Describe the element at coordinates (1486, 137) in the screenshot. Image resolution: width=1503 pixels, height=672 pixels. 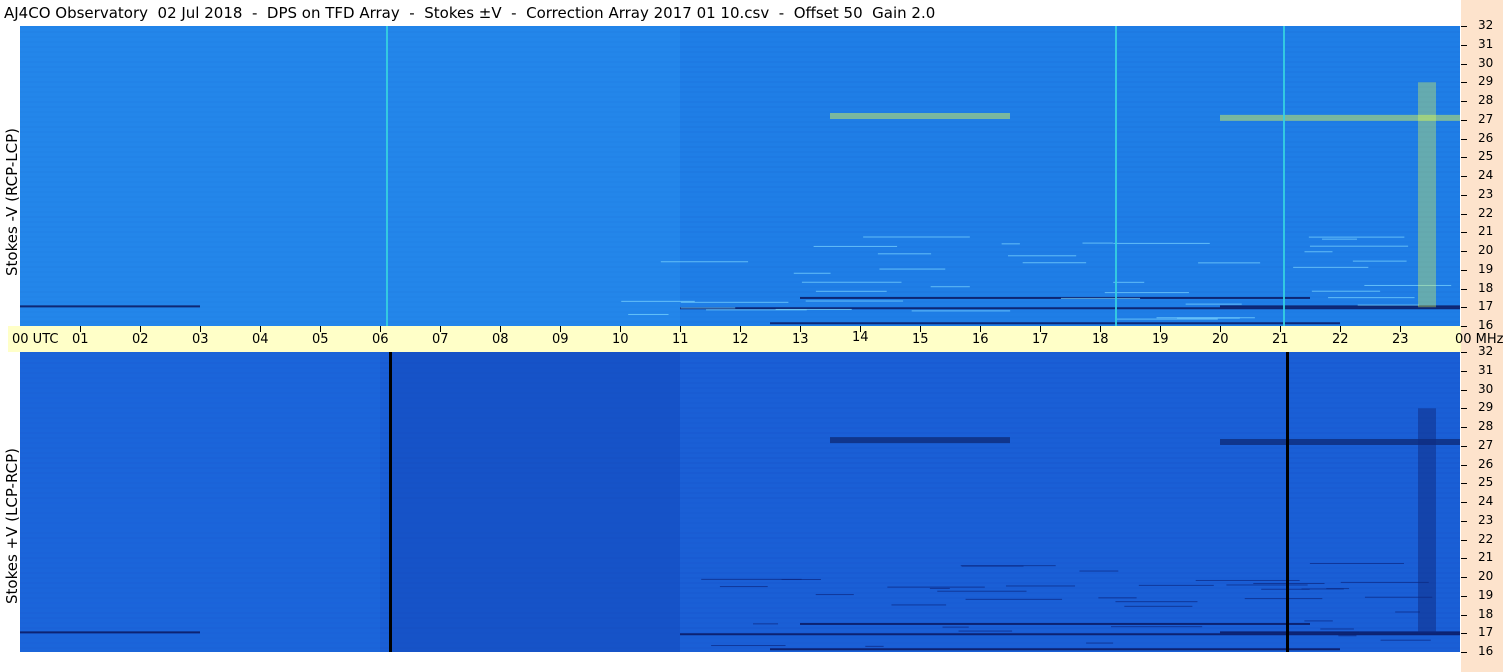
I see `freq-tick-label: 26` at that location.